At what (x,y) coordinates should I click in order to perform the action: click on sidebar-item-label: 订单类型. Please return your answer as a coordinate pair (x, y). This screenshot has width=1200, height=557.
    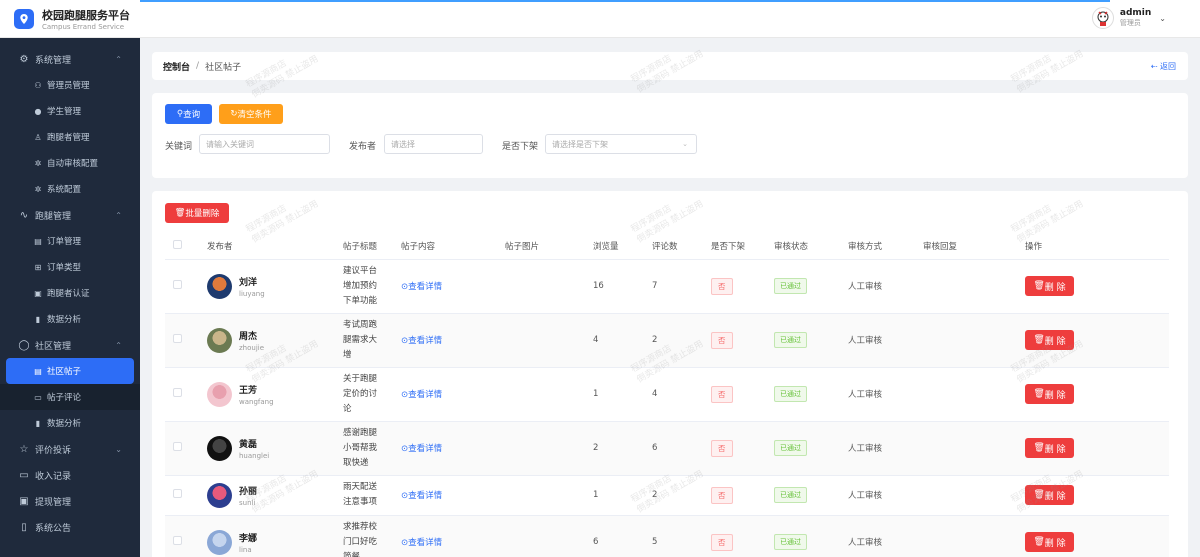
    Looking at the image, I should click on (64, 268).